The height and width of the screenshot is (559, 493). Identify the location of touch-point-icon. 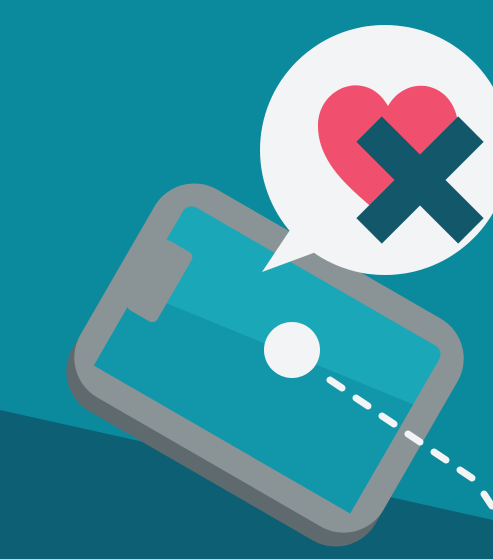
(292, 350).